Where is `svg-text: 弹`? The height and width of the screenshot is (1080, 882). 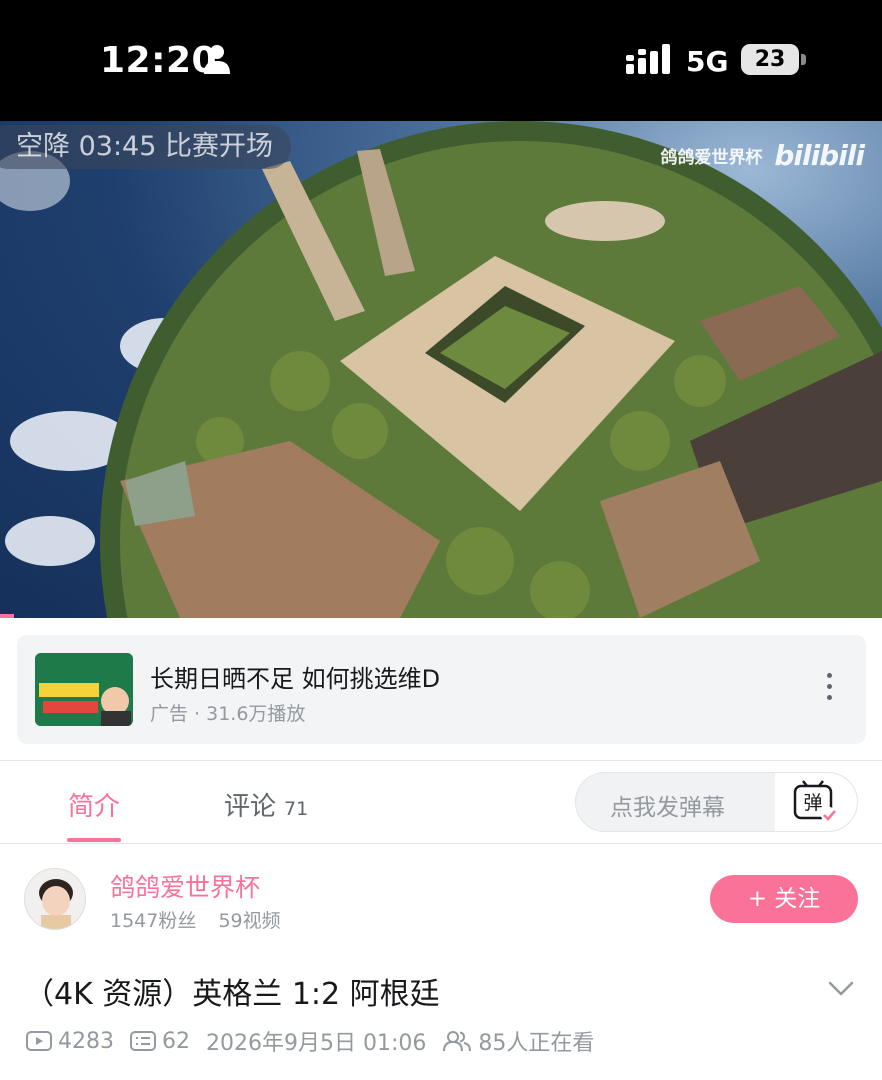
svg-text: 弹 is located at coordinates (812, 803).